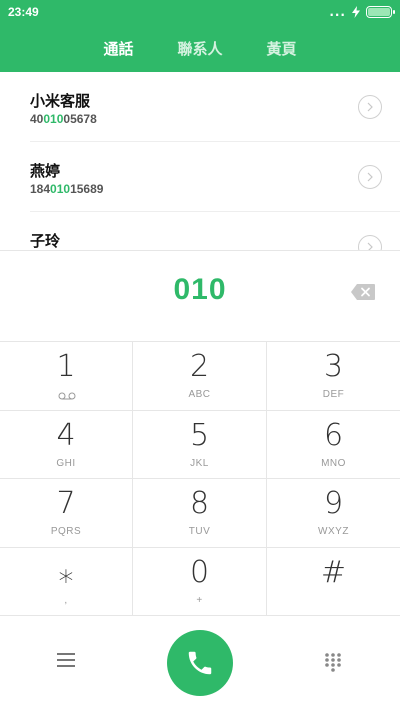  What do you see at coordinates (333, 435) in the screenshot?
I see `key-digit: 6` at bounding box center [333, 435].